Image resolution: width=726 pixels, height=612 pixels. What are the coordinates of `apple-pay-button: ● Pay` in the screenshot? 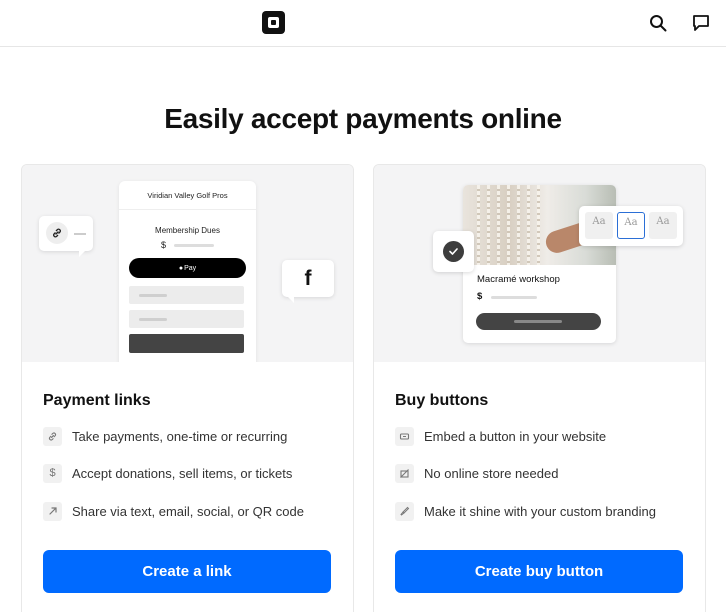 It's located at (187, 268).